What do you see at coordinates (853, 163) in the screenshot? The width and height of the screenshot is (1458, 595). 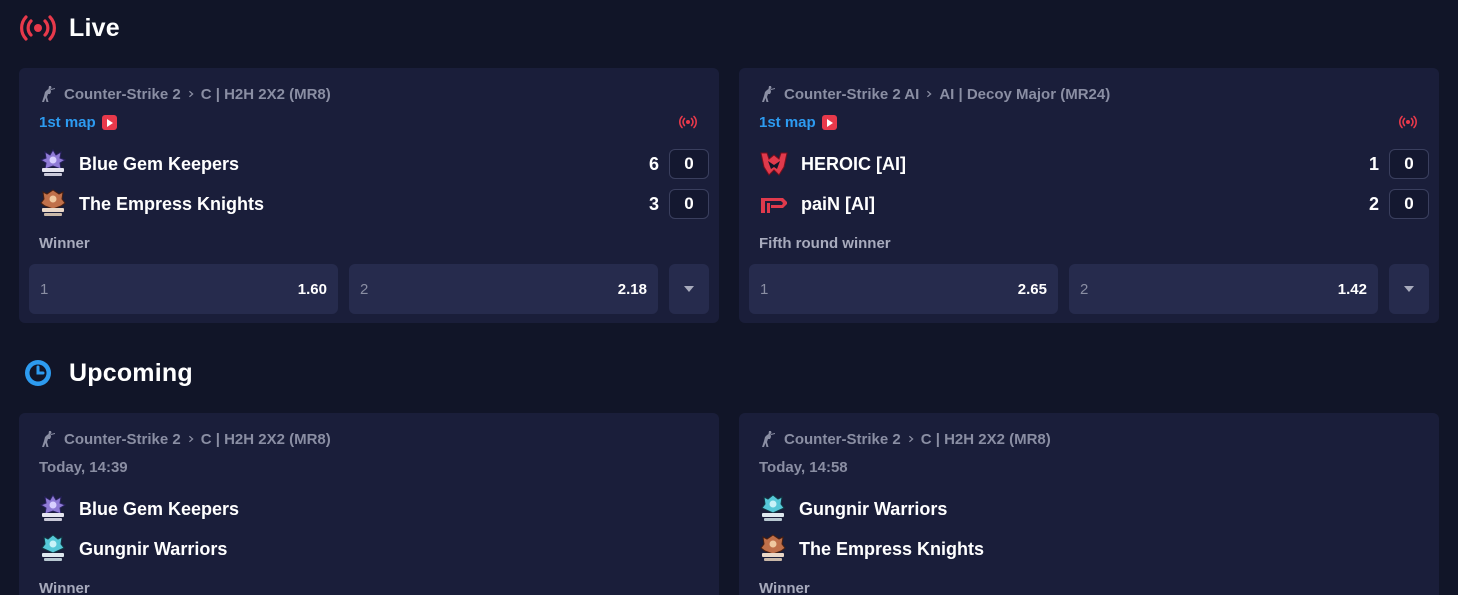 I see `team-name: HEROIC [AI]` at bounding box center [853, 163].